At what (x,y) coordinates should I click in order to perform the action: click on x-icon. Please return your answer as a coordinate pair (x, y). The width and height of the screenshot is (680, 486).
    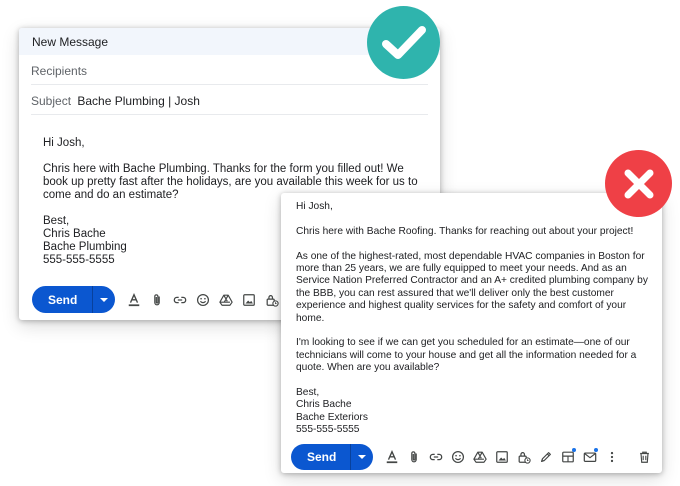
    Looking at the image, I should click on (638, 183).